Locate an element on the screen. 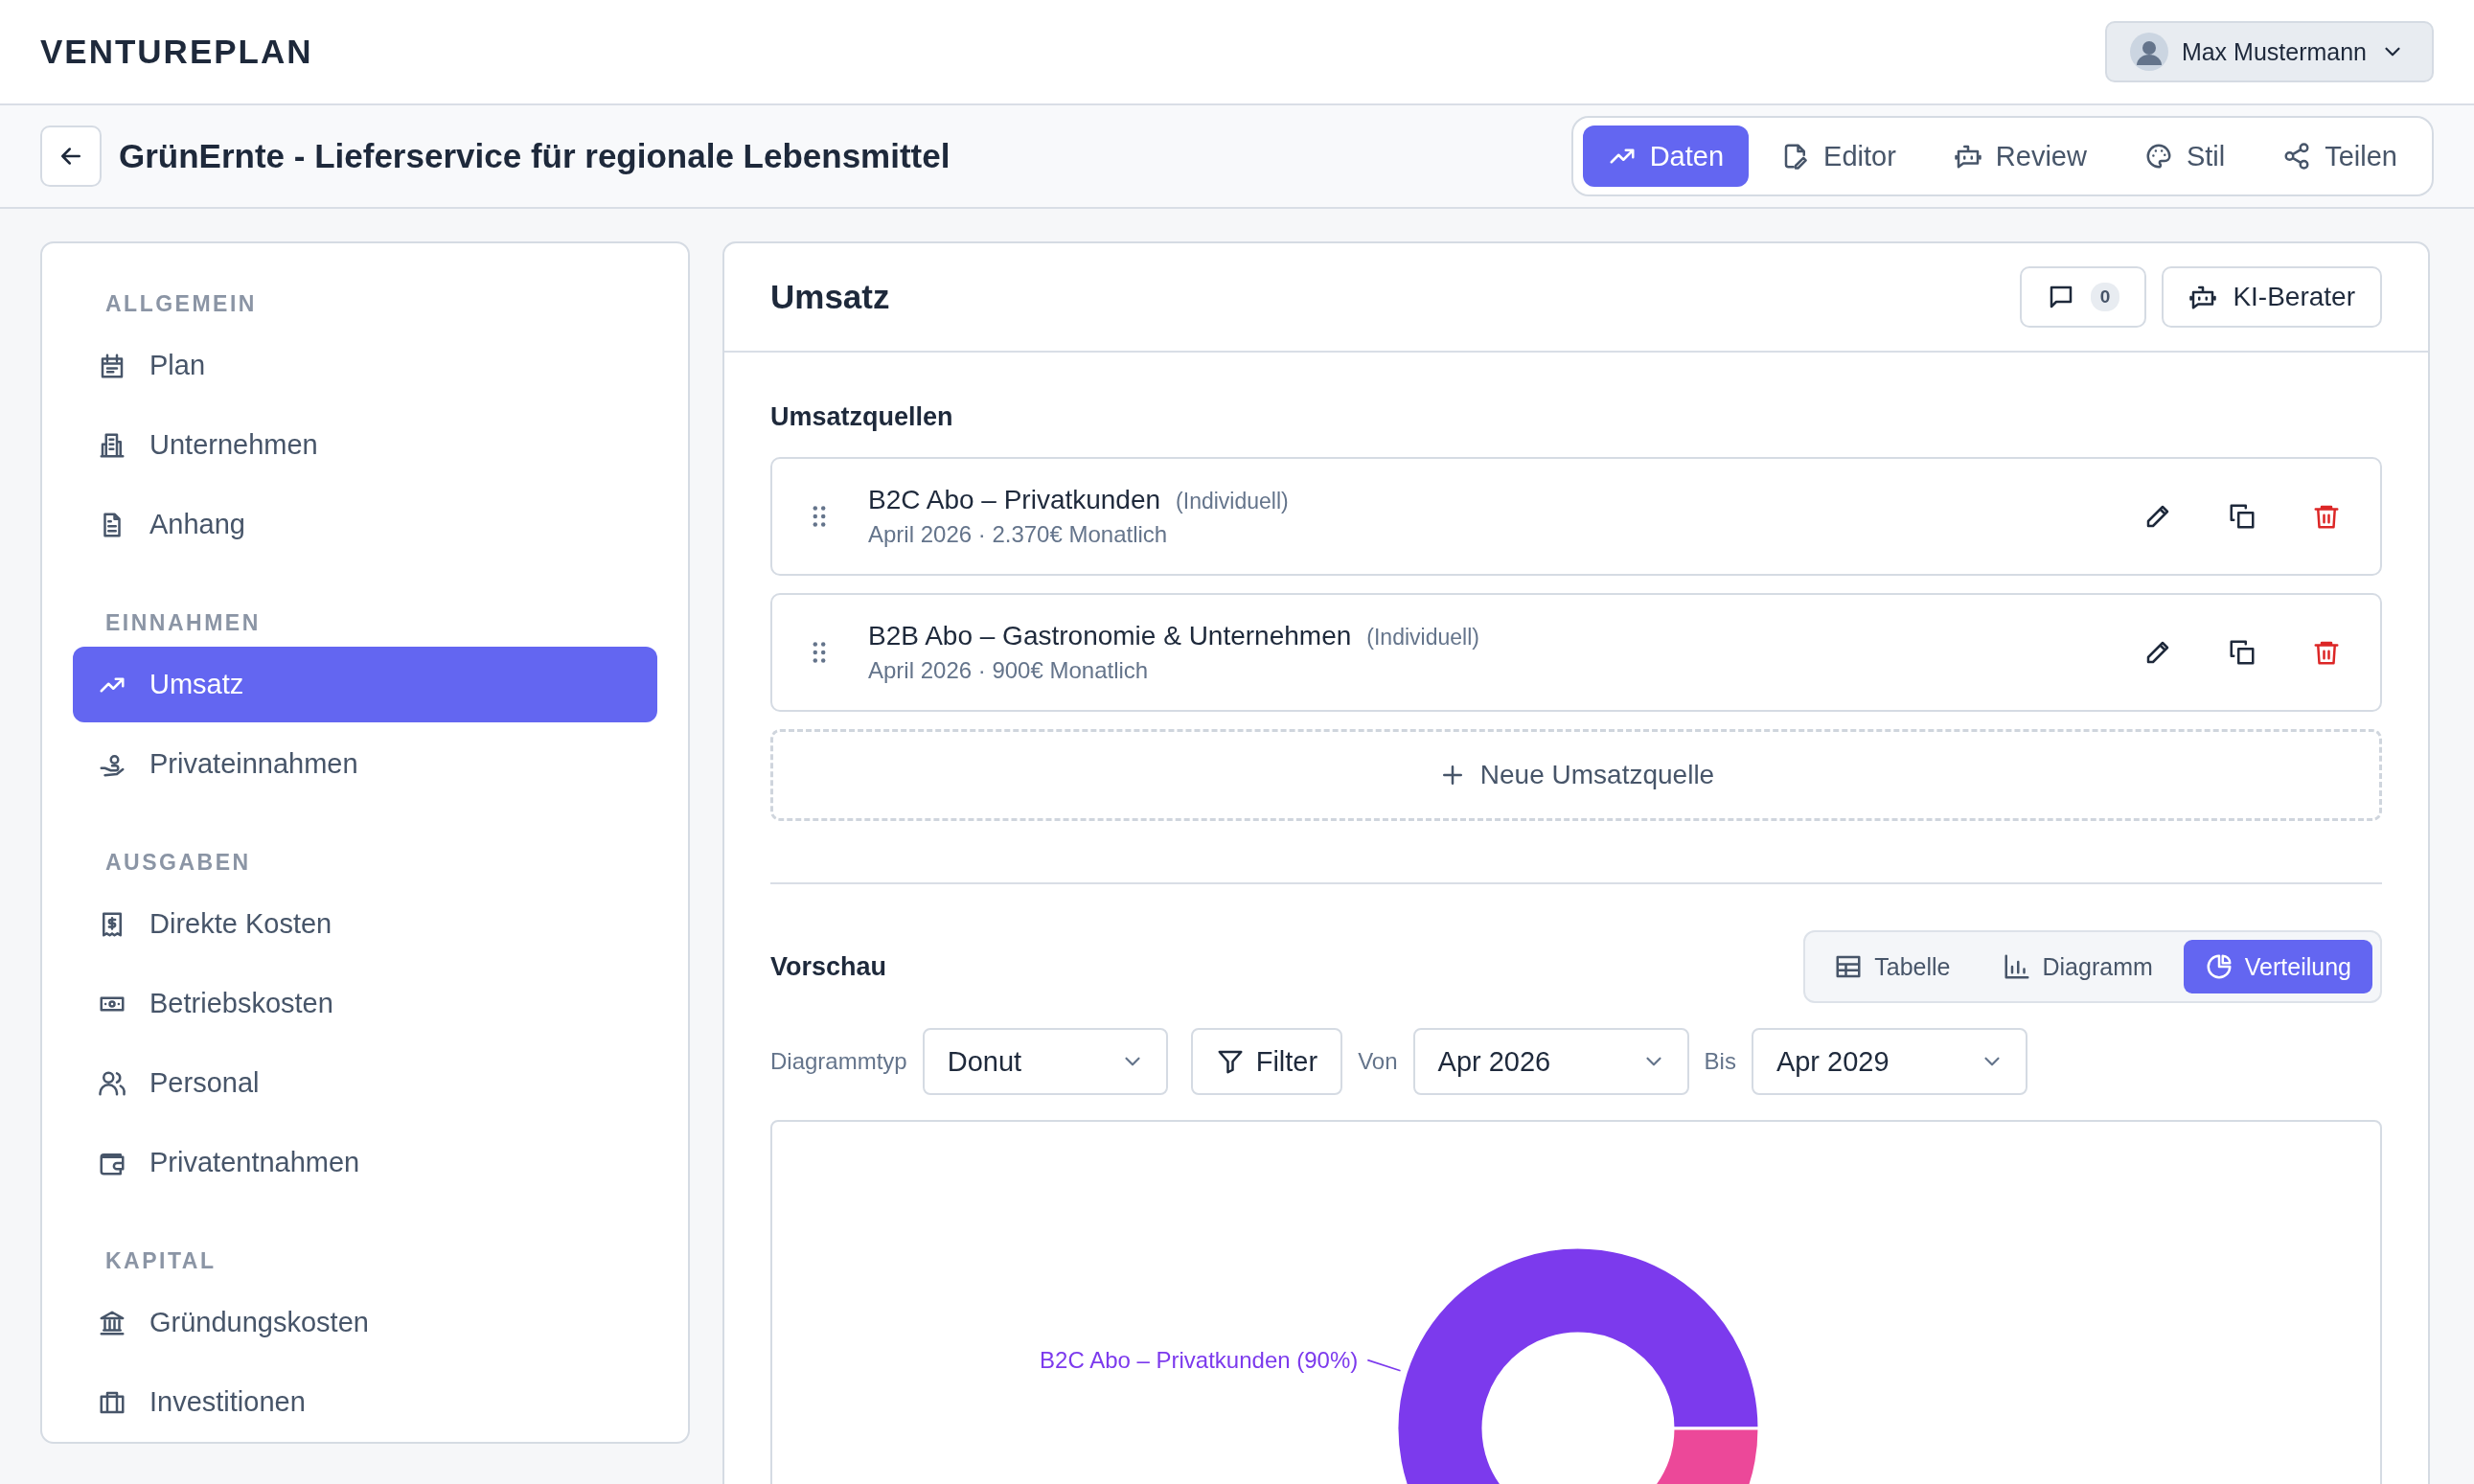 Image resolution: width=2474 pixels, height=1484 pixels. project-title: GrünErnte - Lieferservice für regionale Lebensmittel is located at coordinates (535, 156).